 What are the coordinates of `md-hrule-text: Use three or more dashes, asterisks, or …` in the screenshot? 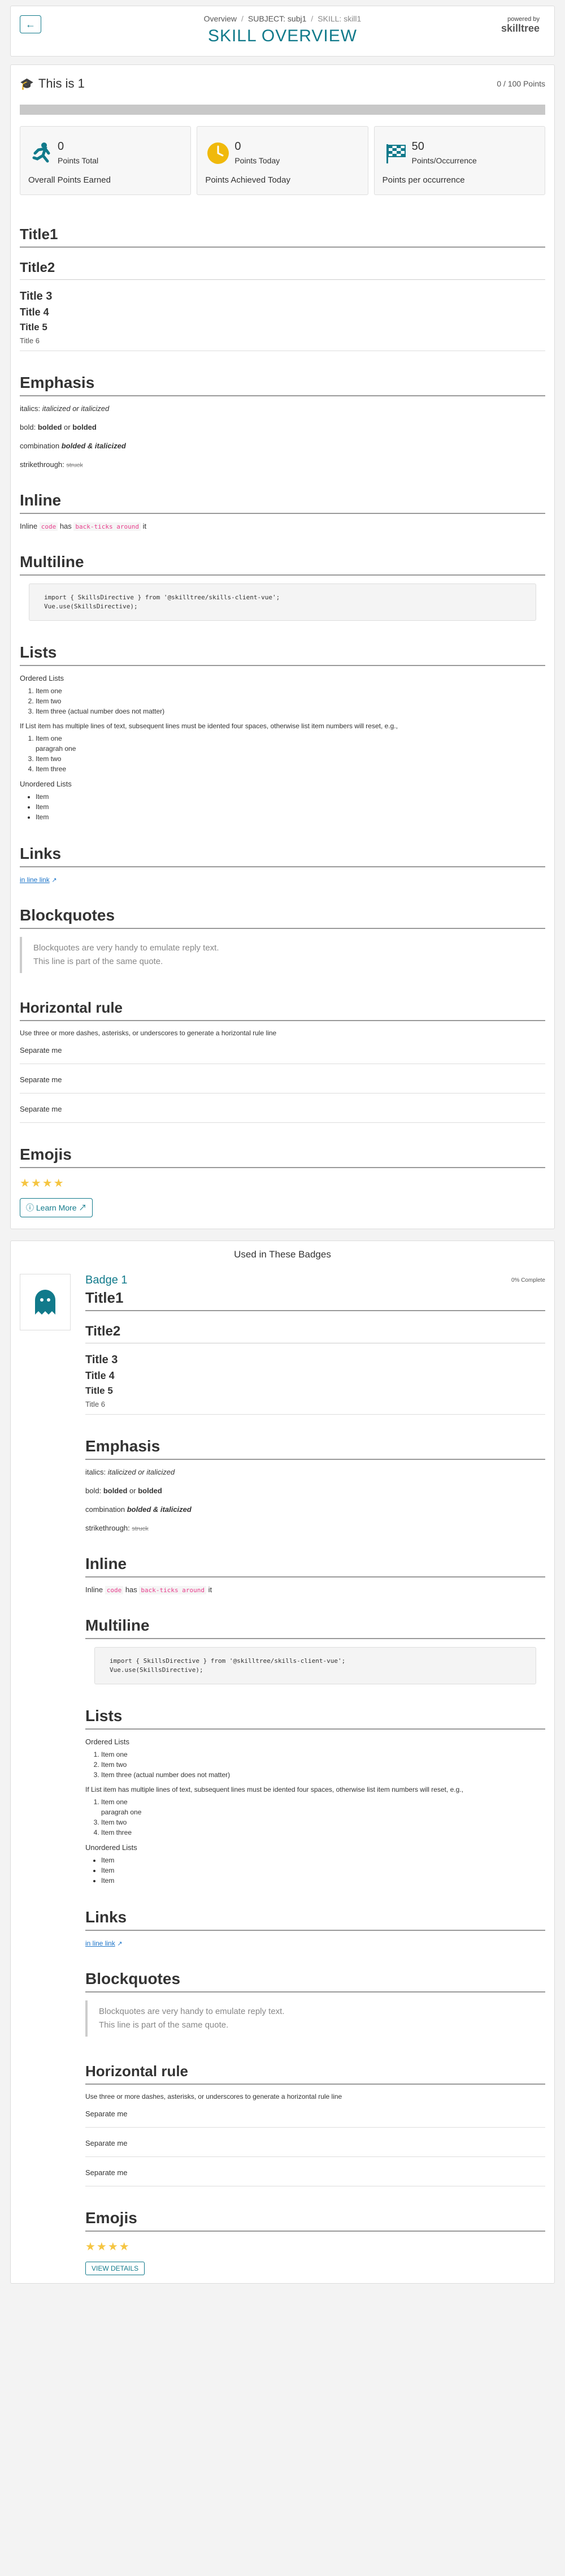 It's located at (148, 1033).